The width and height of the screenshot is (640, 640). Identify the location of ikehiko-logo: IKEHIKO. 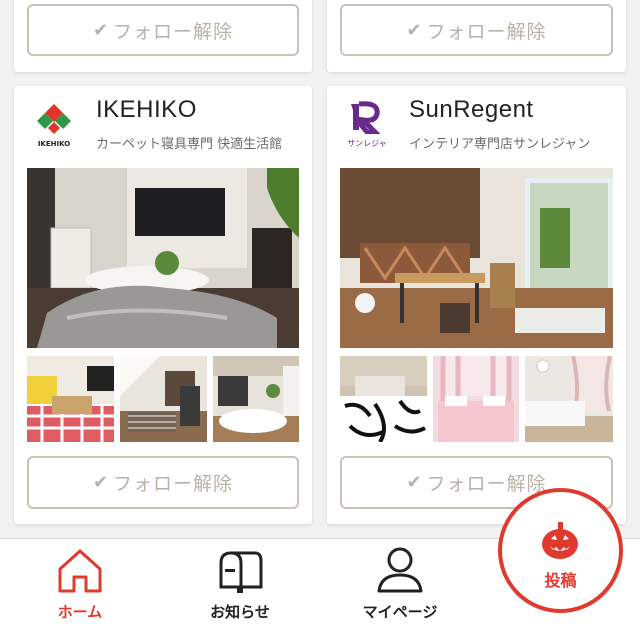
(54, 125).